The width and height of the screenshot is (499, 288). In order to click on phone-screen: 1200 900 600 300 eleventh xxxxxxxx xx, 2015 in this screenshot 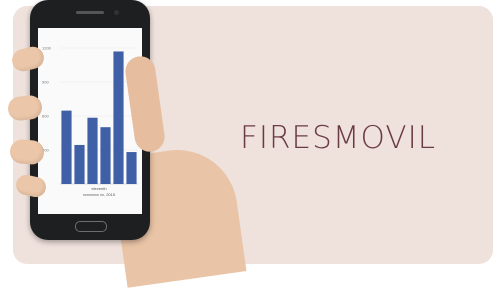, I will do `click(90, 121)`.